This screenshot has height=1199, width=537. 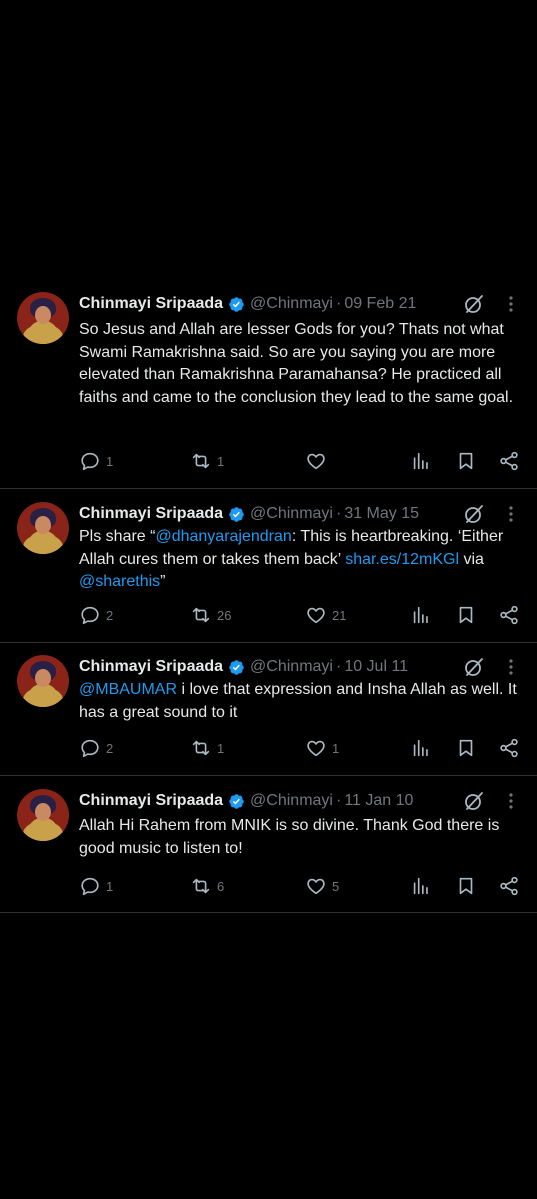 I want to click on tweet-date: 31 May 15, so click(x=381, y=514).